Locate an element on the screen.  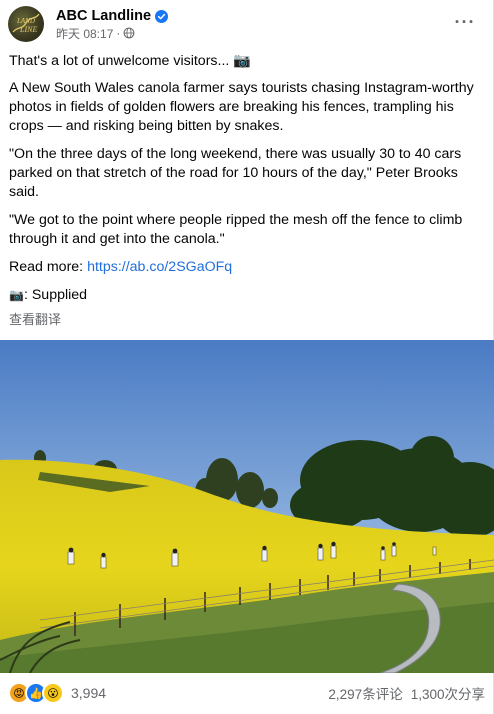
credit-text: : Supplied is located at coordinates (55, 295).